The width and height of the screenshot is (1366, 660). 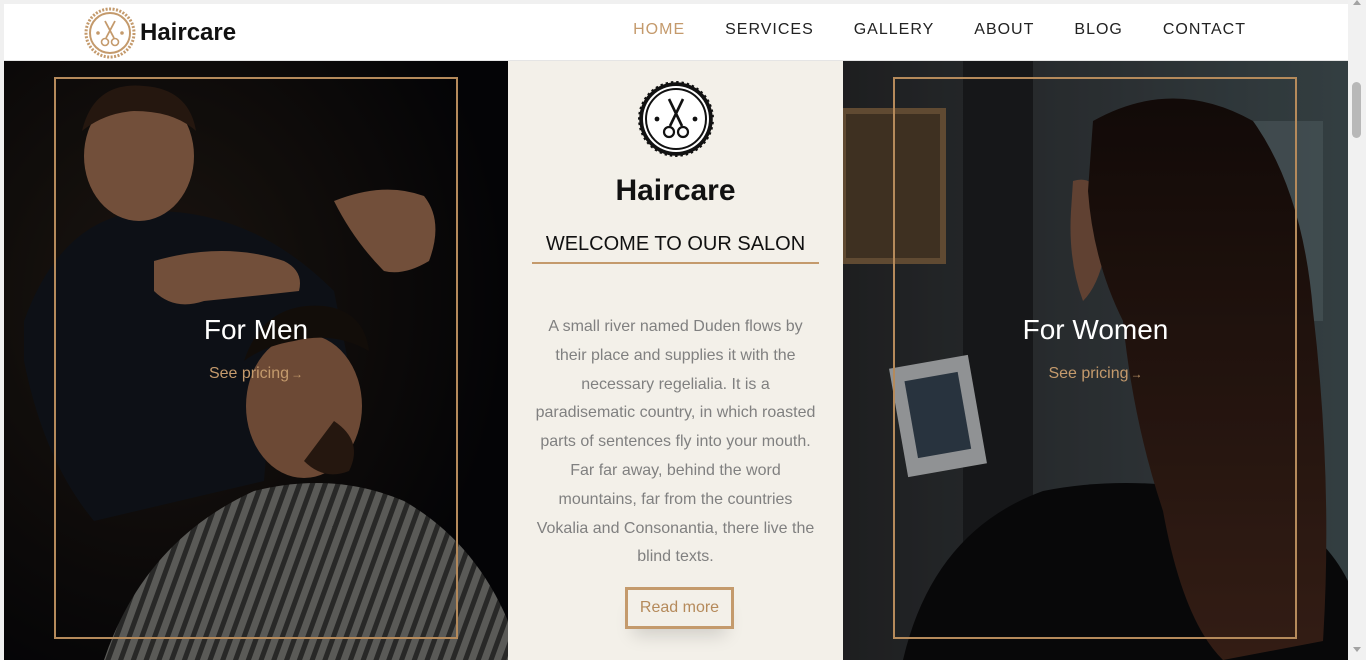 I want to click on women-see-pricing-link: See pricing →, so click(x=1095, y=374).